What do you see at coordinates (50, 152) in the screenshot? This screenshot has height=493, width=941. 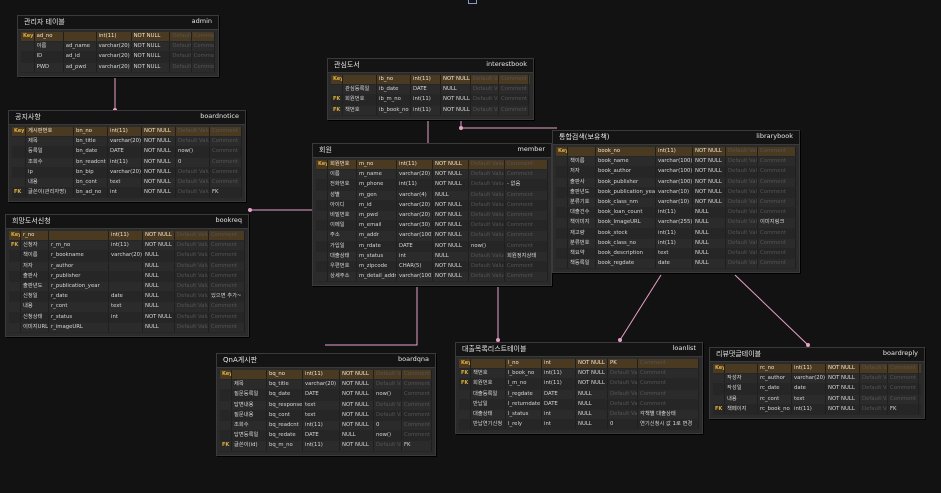 I see `col-logical: 등록일` at bounding box center [50, 152].